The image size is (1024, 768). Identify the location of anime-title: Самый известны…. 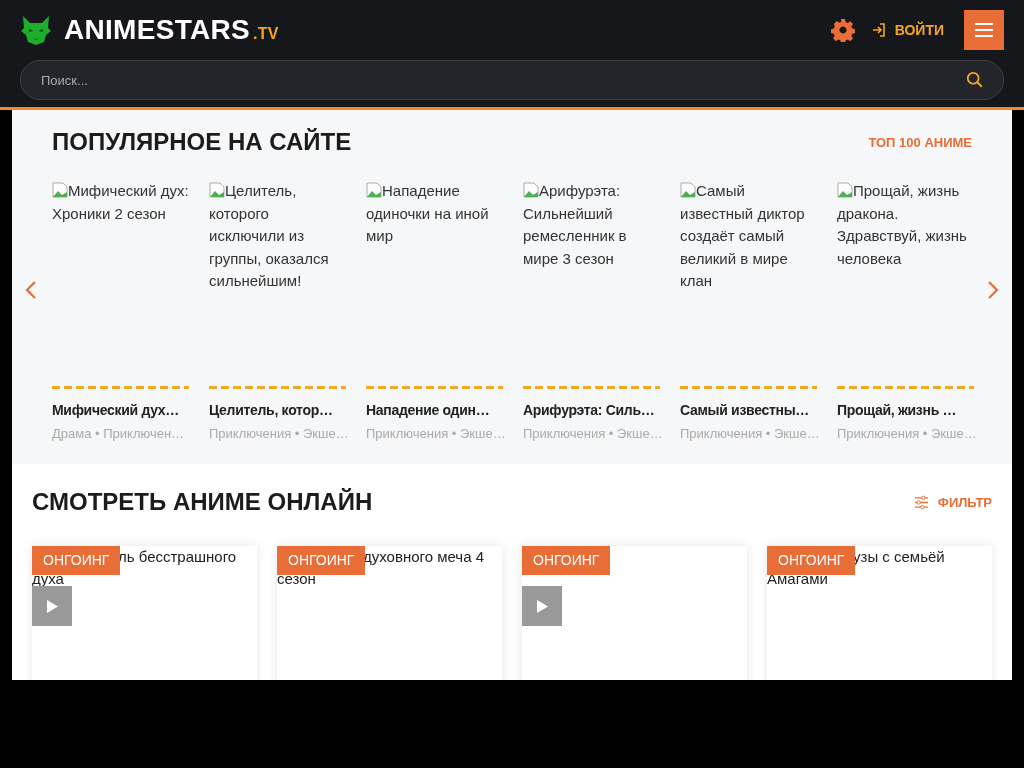
(745, 410).